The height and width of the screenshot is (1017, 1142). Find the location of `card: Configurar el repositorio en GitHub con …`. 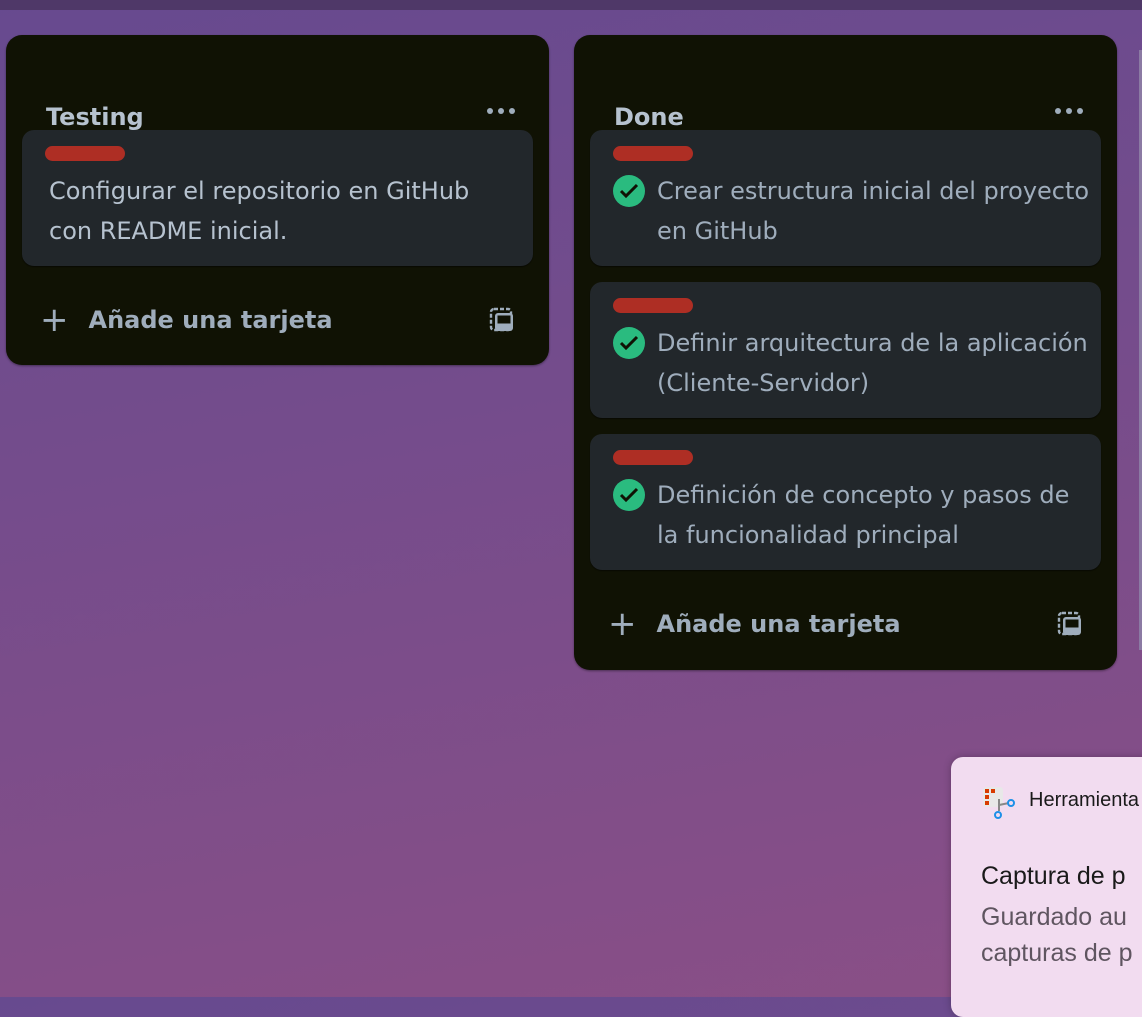

card: Configurar el repositorio en GitHub con … is located at coordinates (277, 198).